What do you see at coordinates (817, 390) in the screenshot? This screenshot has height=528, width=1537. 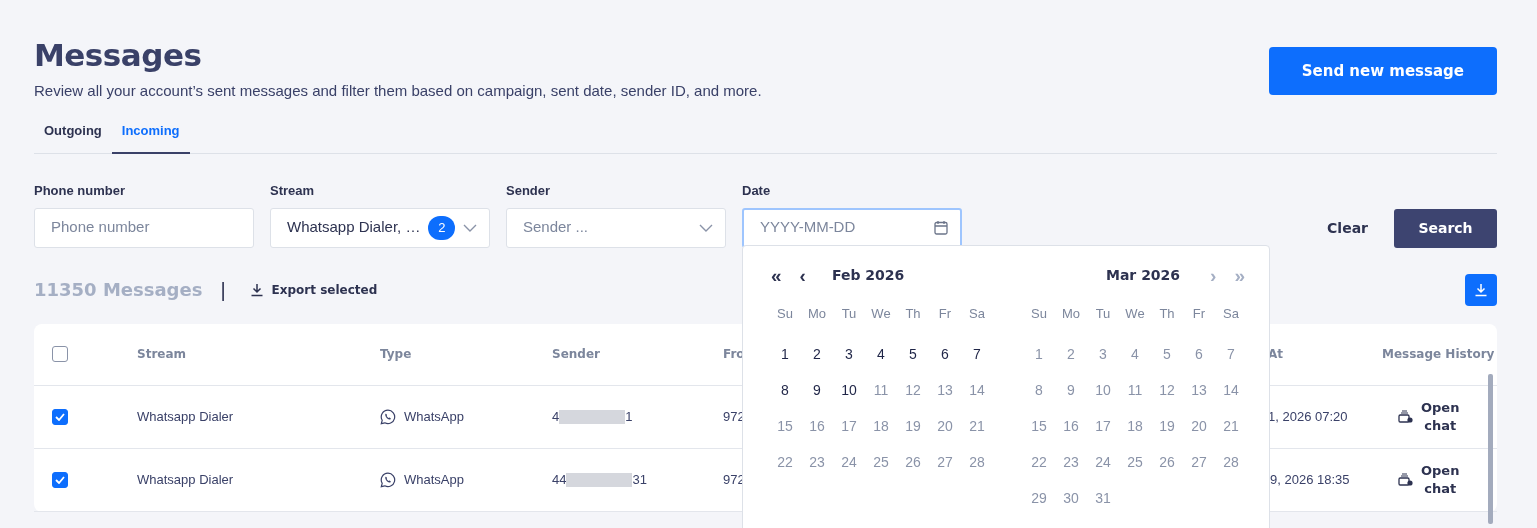 I see `calendar-day: 9` at bounding box center [817, 390].